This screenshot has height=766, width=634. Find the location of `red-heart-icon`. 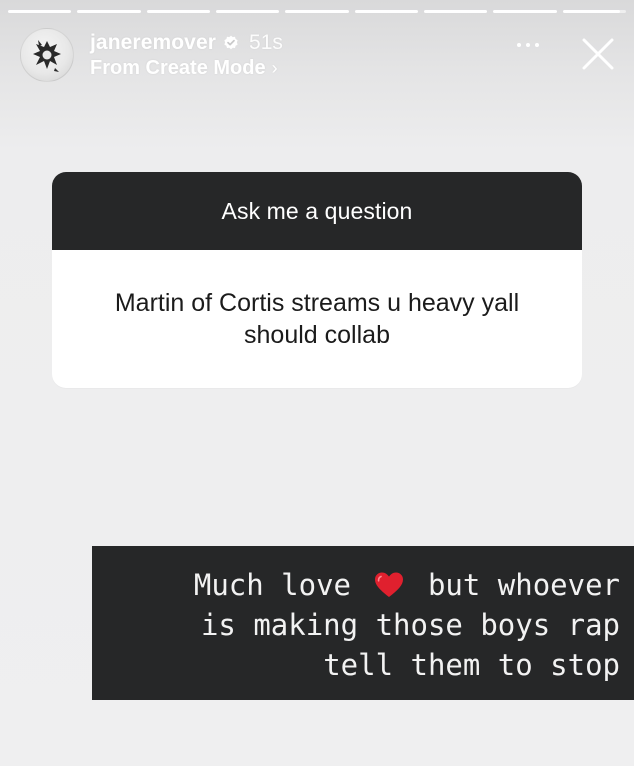

red-heart-icon is located at coordinates (389, 584).